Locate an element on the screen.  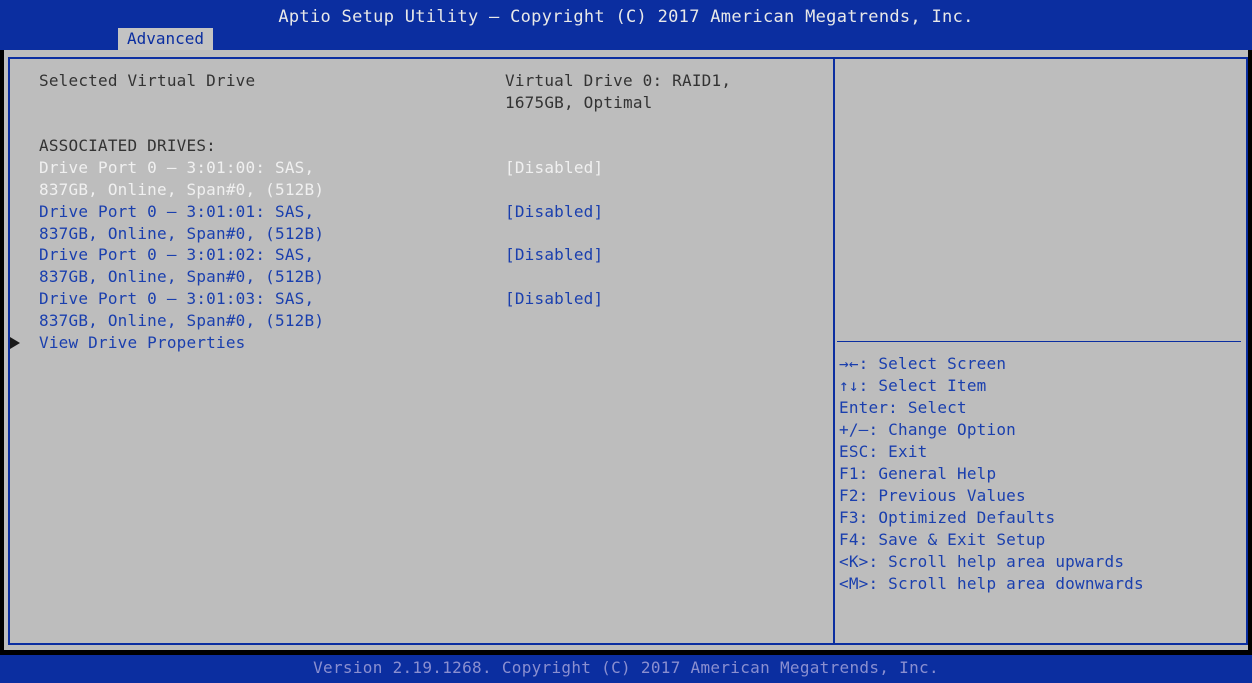
vertical-divider is located at coordinates (834, 351).